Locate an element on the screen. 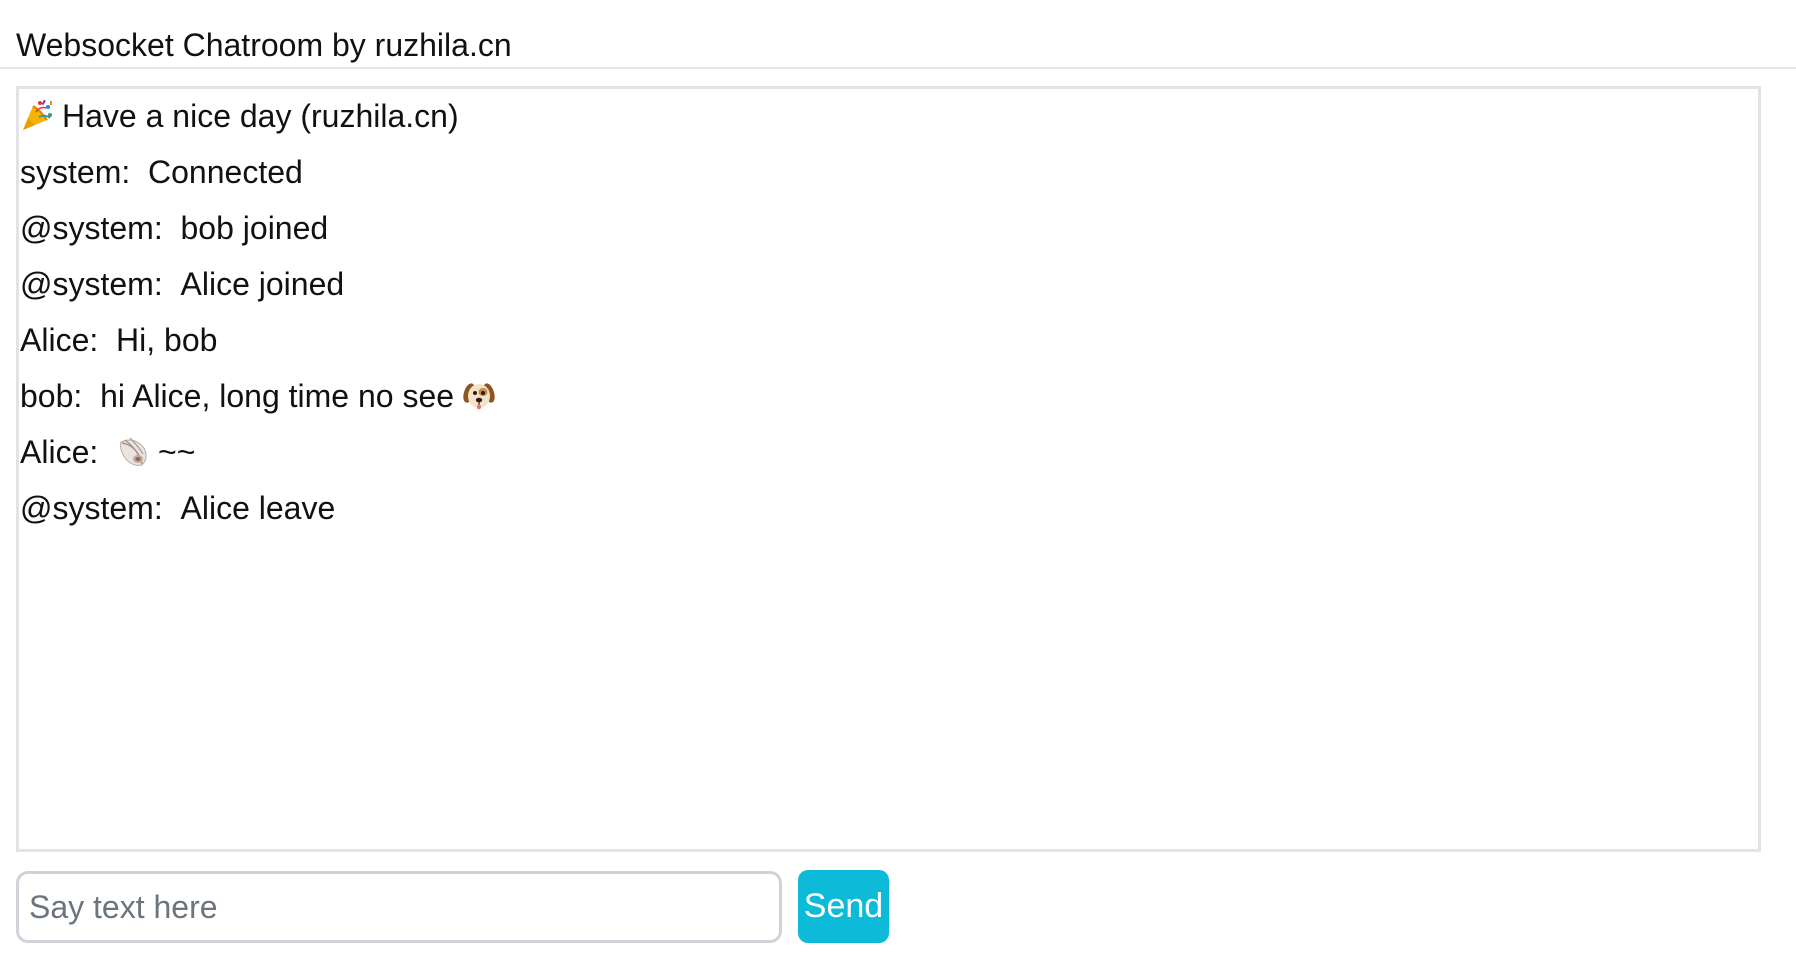  chat-message: @systemAlice leave is located at coordinates (258, 515).